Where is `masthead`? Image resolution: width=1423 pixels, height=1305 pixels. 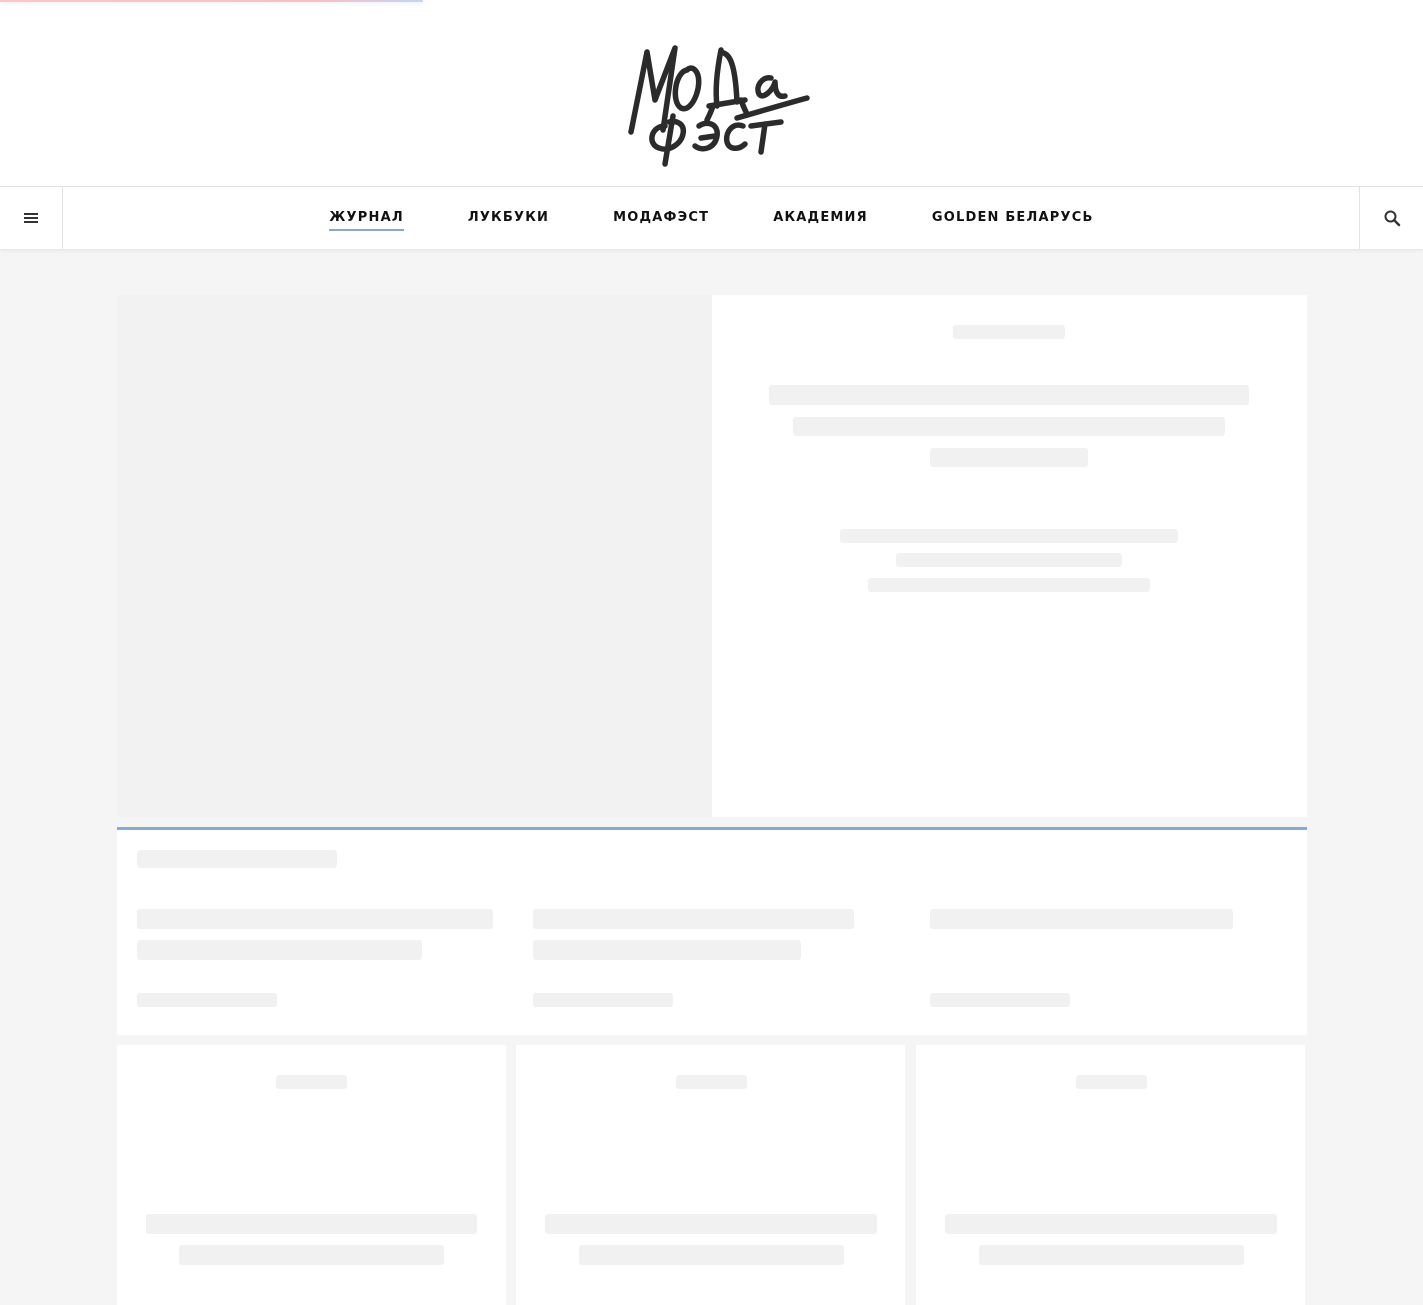
masthead is located at coordinates (711, 93).